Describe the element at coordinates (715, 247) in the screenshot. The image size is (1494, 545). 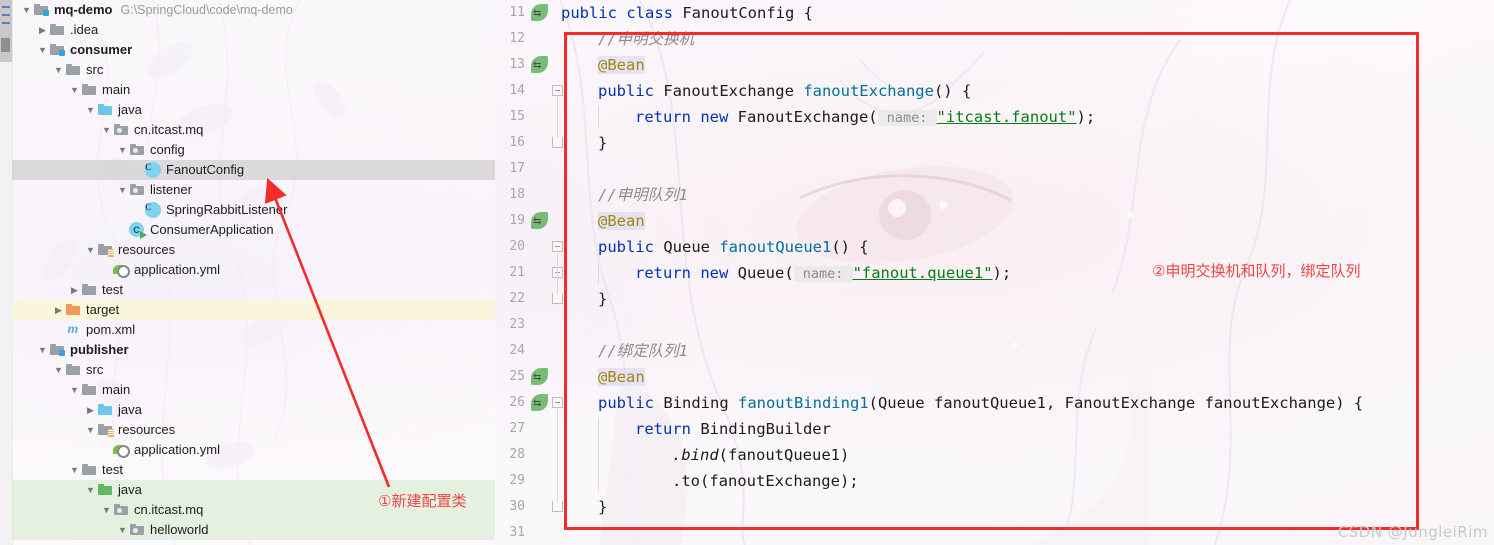
I see `code-line: public Queue fanoutQueue1() {` at that location.